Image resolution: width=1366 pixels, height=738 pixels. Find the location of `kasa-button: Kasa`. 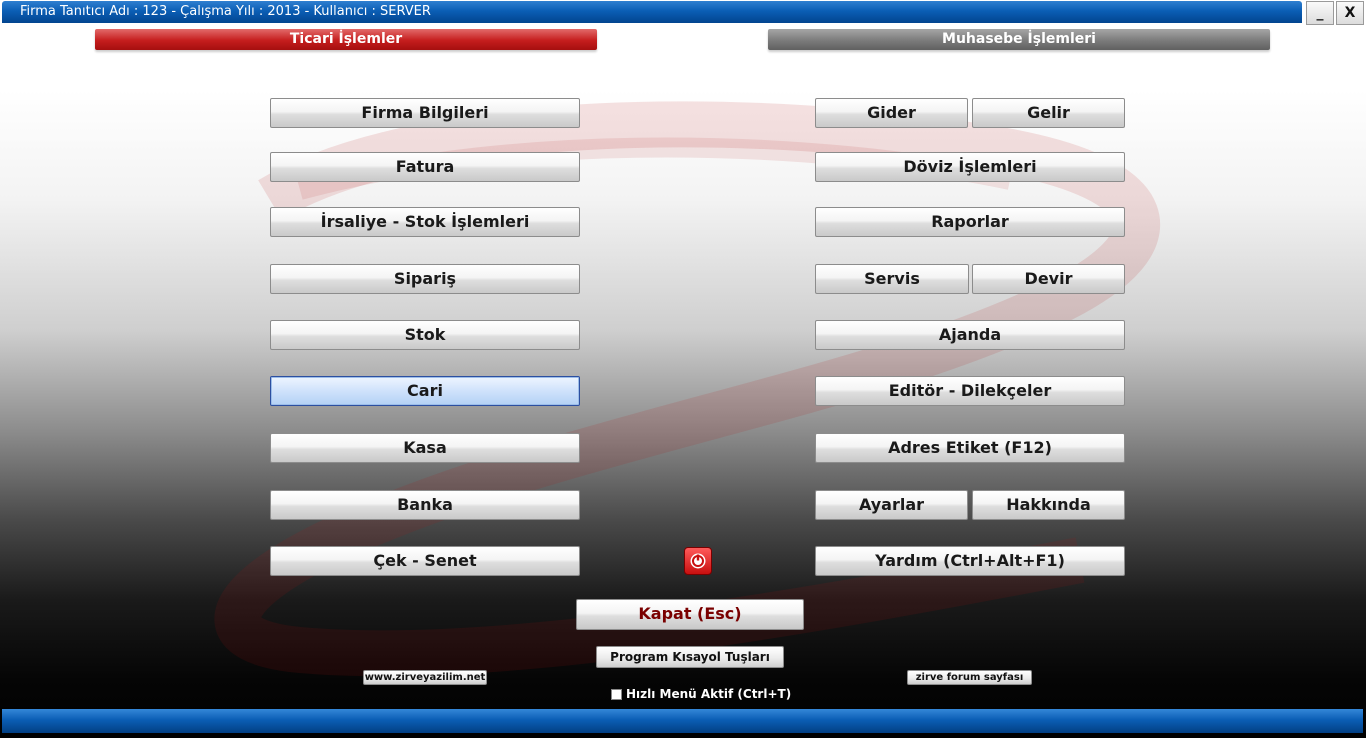

kasa-button: Kasa is located at coordinates (425, 448).